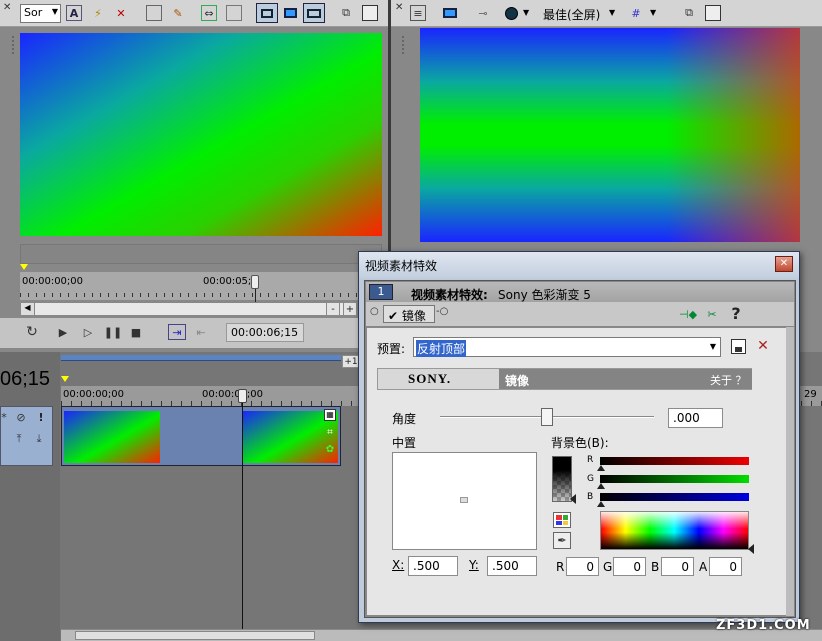 Image resolution: width=822 pixels, height=641 pixels. I want to click on event-fx-icon: ✿, so click(330, 450).